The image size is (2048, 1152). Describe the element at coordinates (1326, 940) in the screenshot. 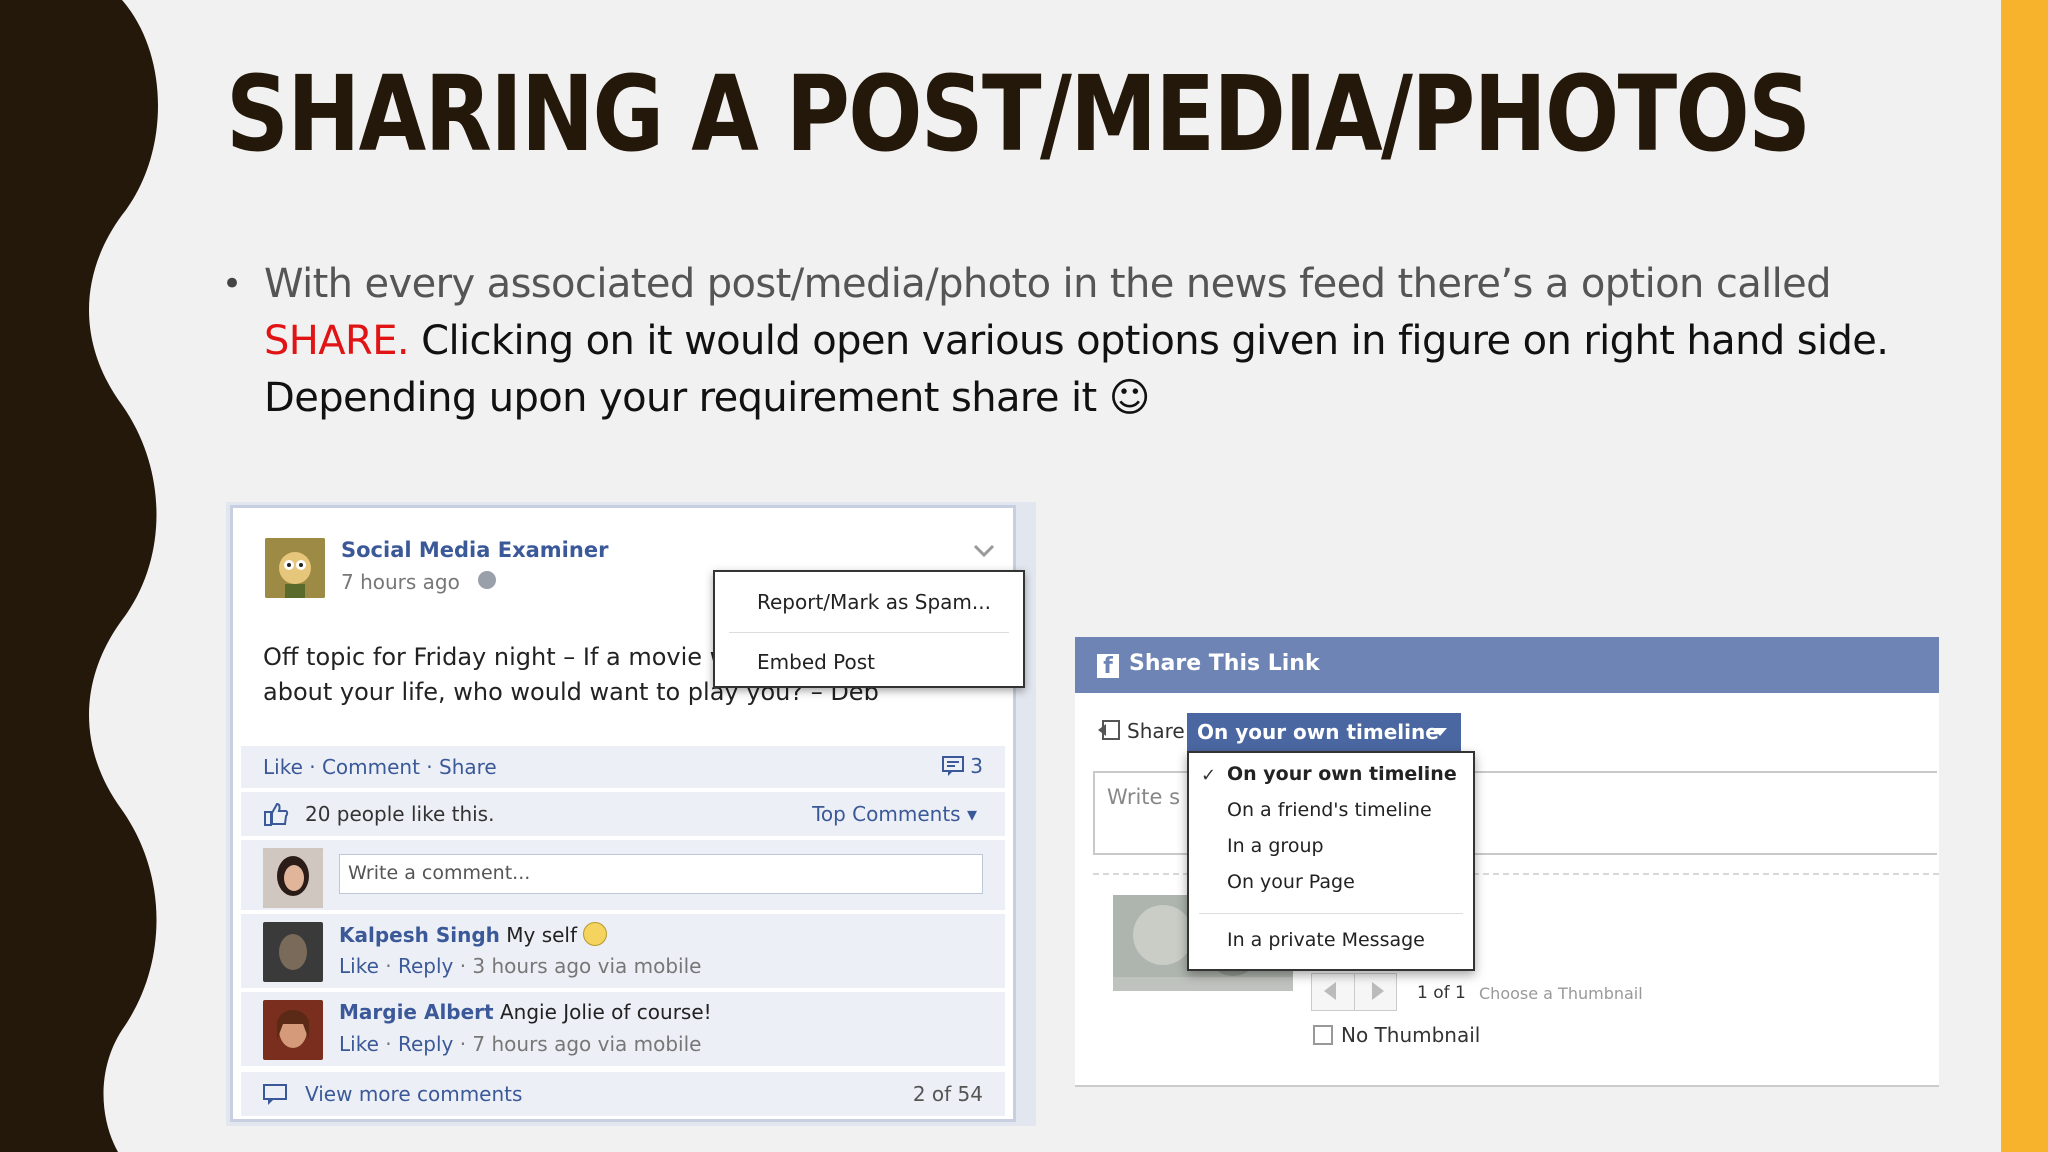

I see `option-private-message: In a private Message` at that location.